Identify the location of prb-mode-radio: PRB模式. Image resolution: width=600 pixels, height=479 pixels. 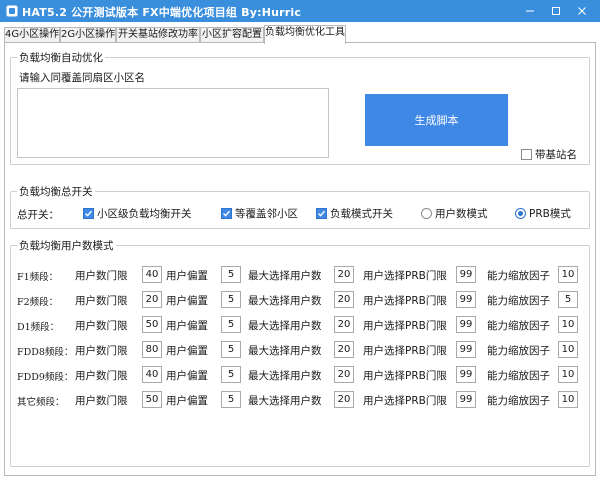
(543, 213).